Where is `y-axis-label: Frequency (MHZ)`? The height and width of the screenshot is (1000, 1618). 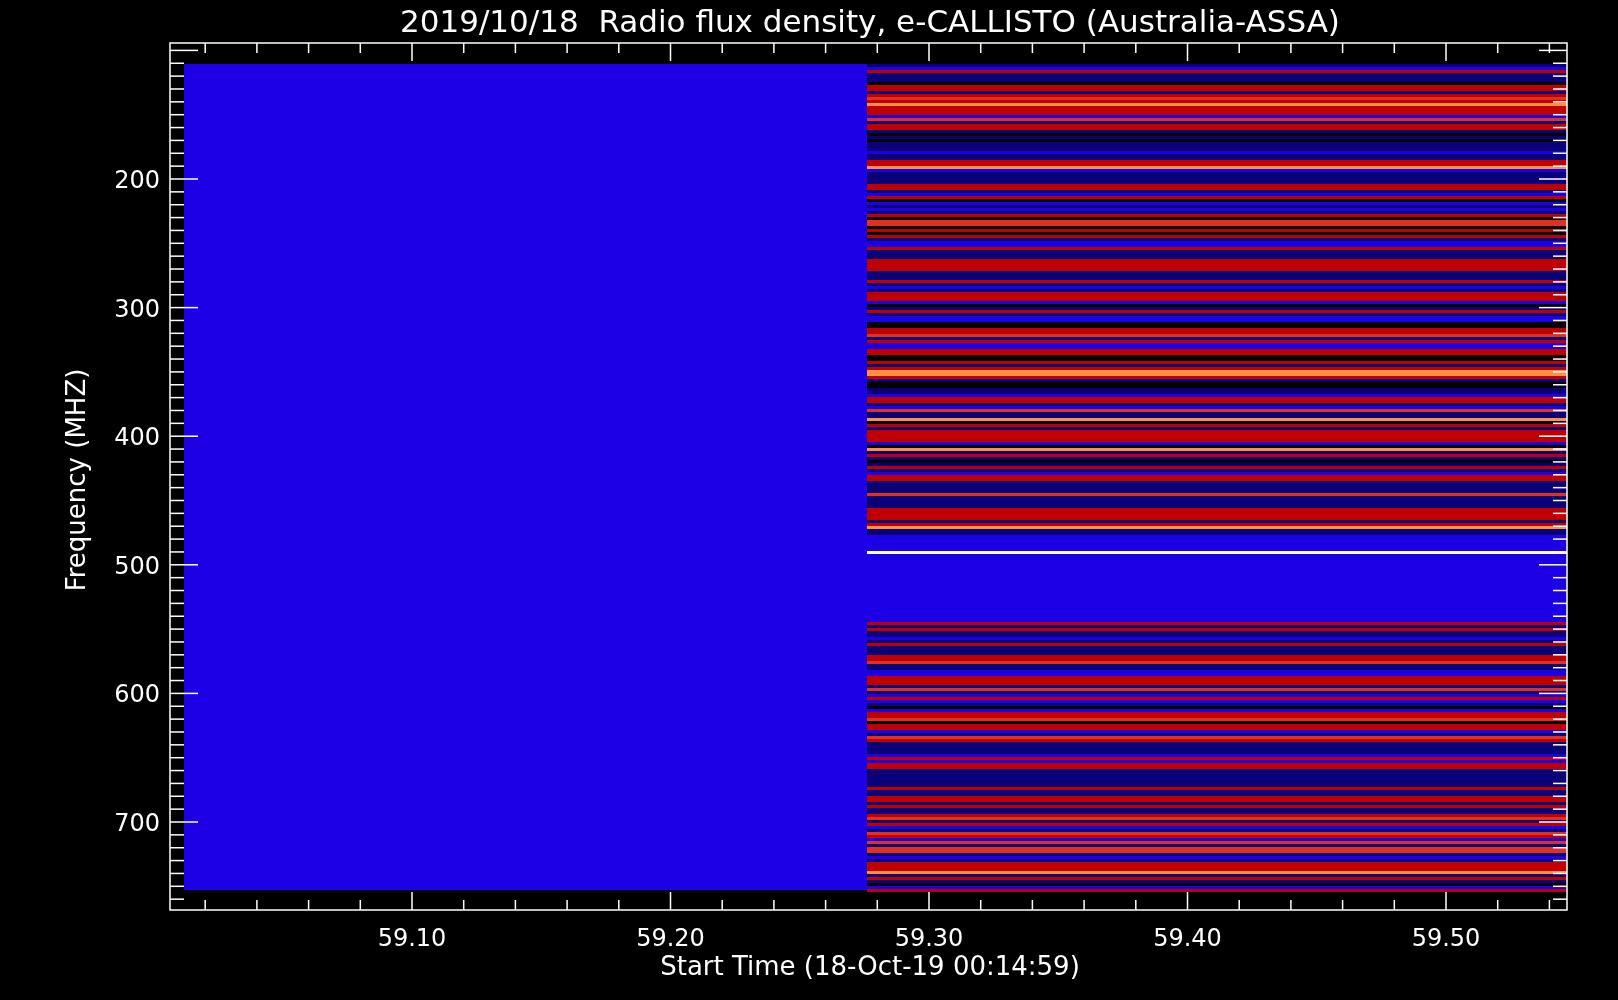
y-axis-label: Frequency (MHZ) is located at coordinates (76, 480).